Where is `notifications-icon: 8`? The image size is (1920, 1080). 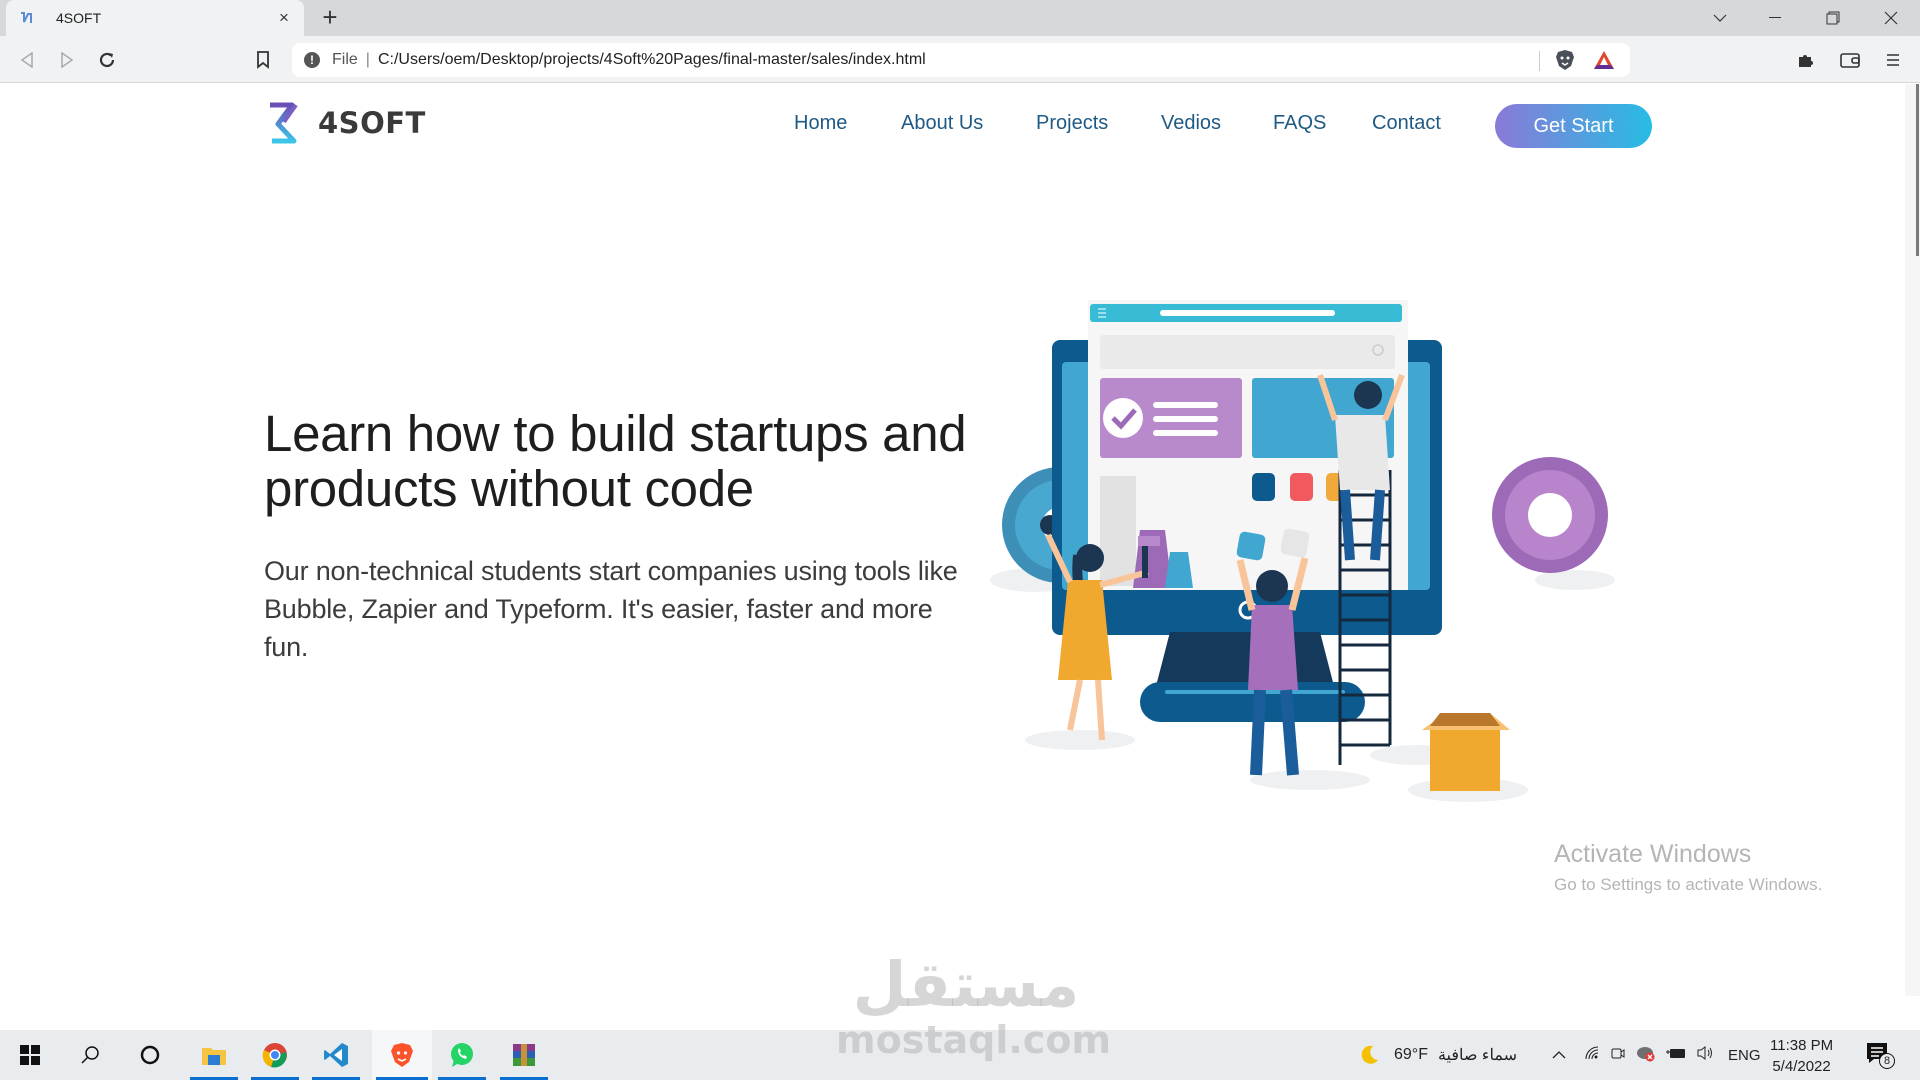
notifications-icon: 8 is located at coordinates (1881, 1055).